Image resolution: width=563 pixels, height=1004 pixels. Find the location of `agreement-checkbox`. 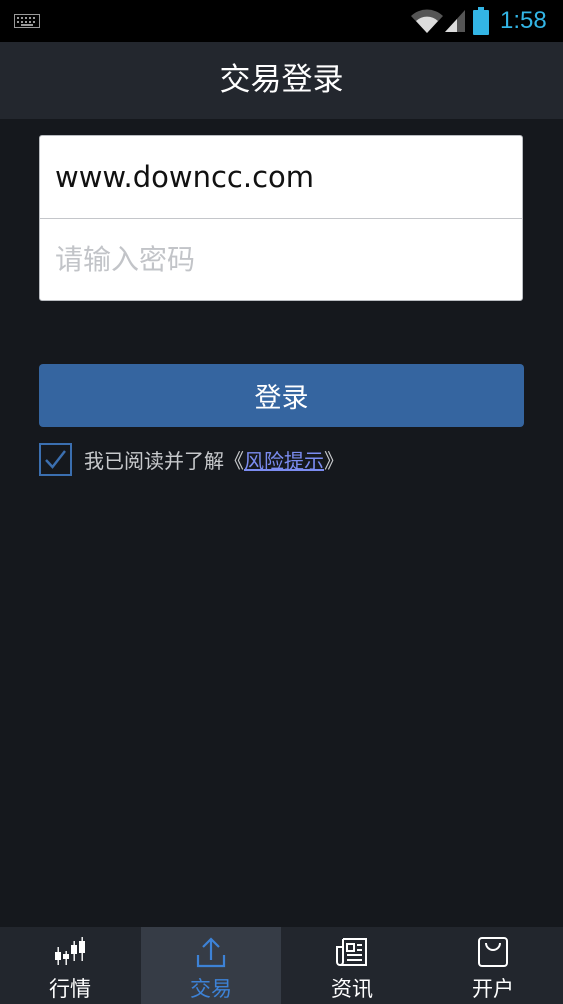

agreement-checkbox is located at coordinates (55, 459).